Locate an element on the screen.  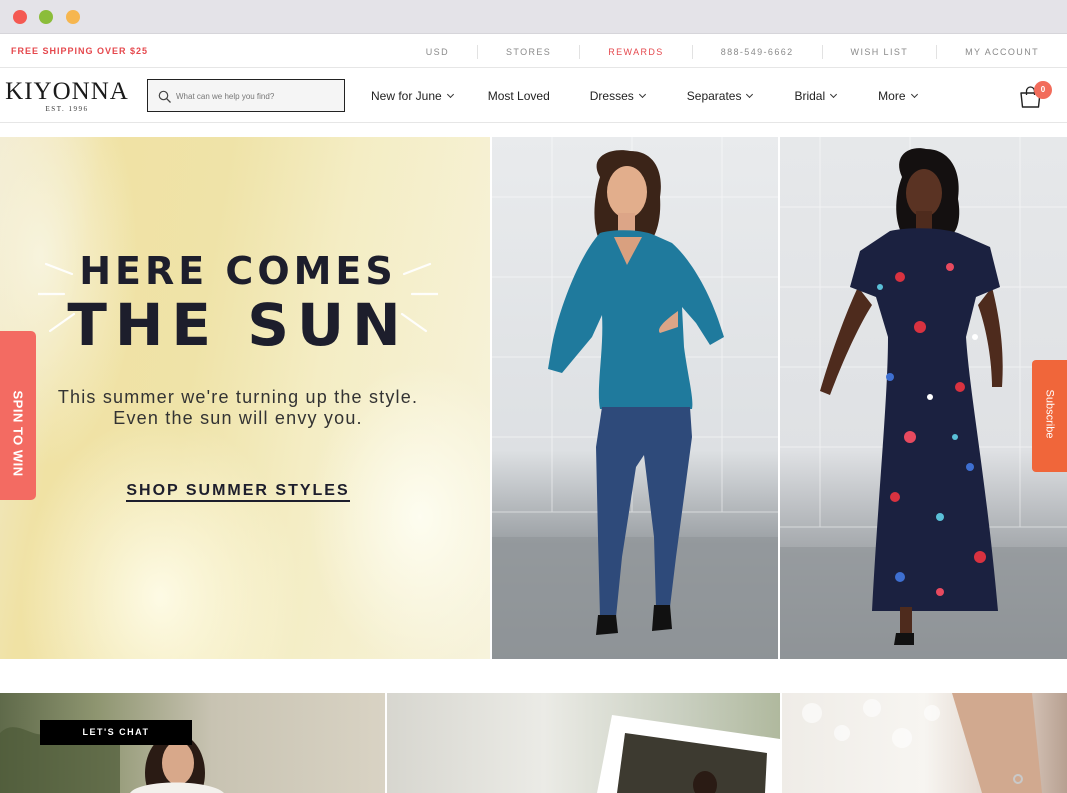
free-shipping-promo: FREE SHIPPING OVER $25 is located at coordinates (79, 51).